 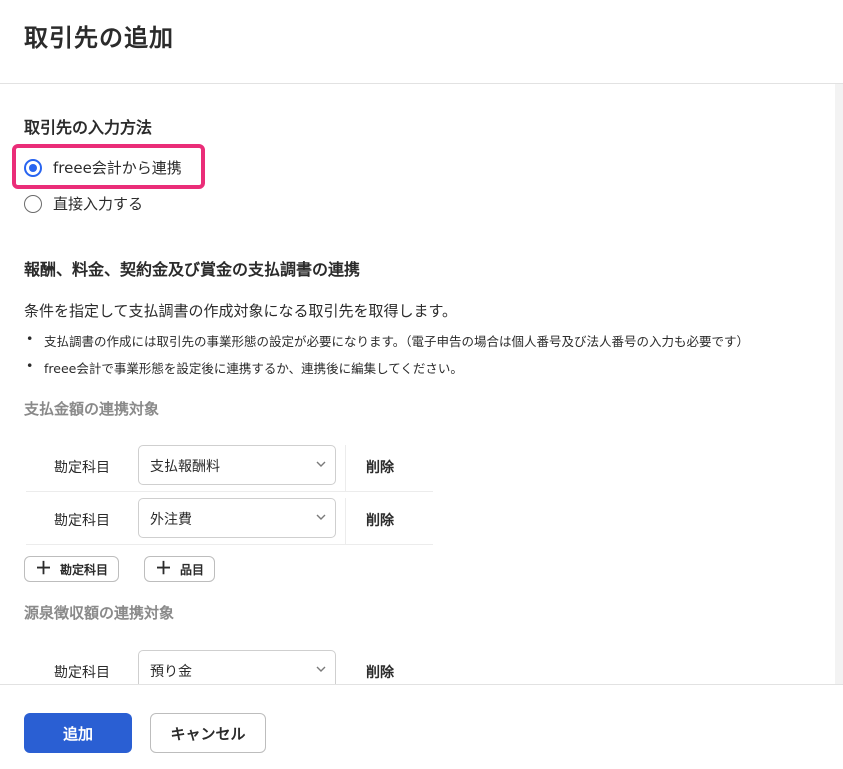 What do you see at coordinates (33, 203) in the screenshot?
I see `radio-unchecked-icon` at bounding box center [33, 203].